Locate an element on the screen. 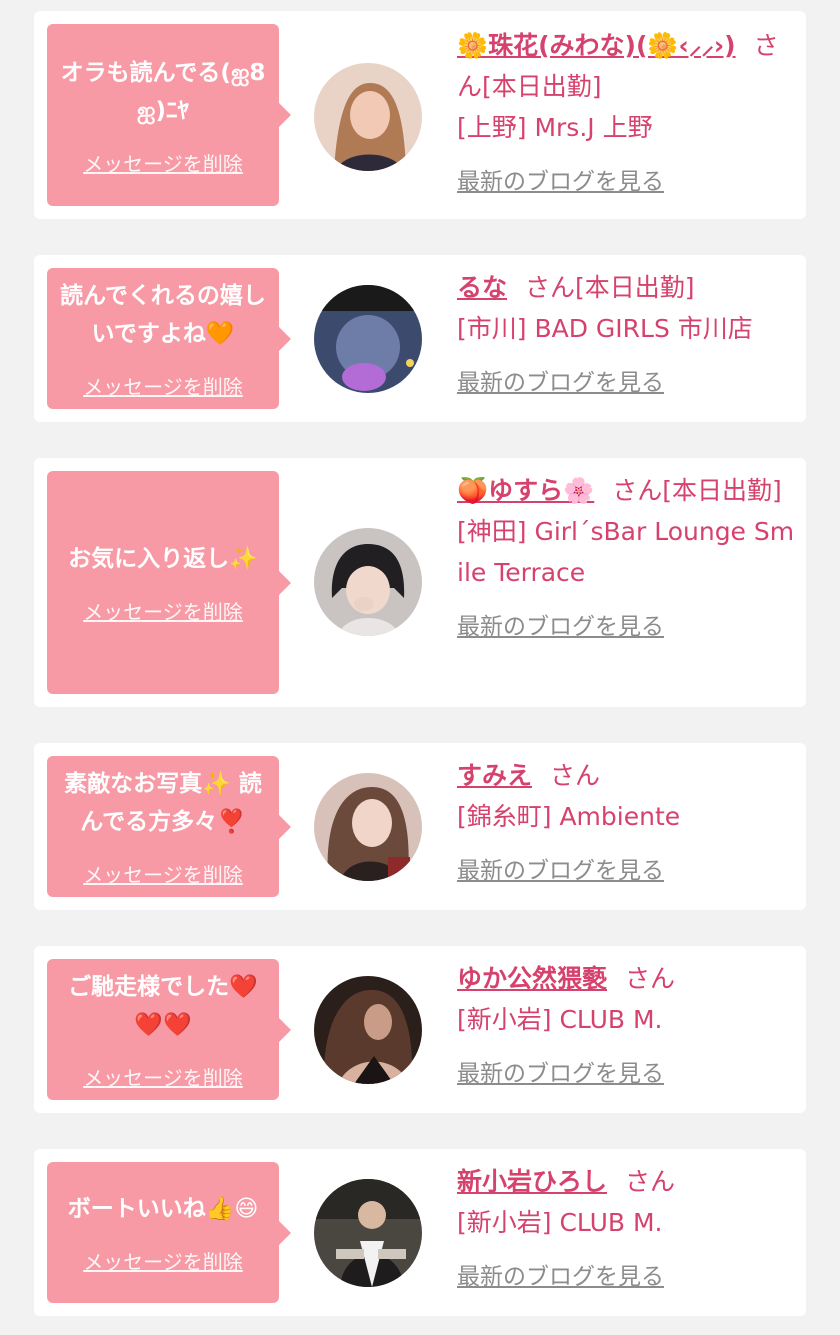 The width and height of the screenshot is (840, 1335). profile-info: 新小岩ひろし さん [新小岩] CLUB M. 最新のブログを見る is located at coordinates (627, 1229).